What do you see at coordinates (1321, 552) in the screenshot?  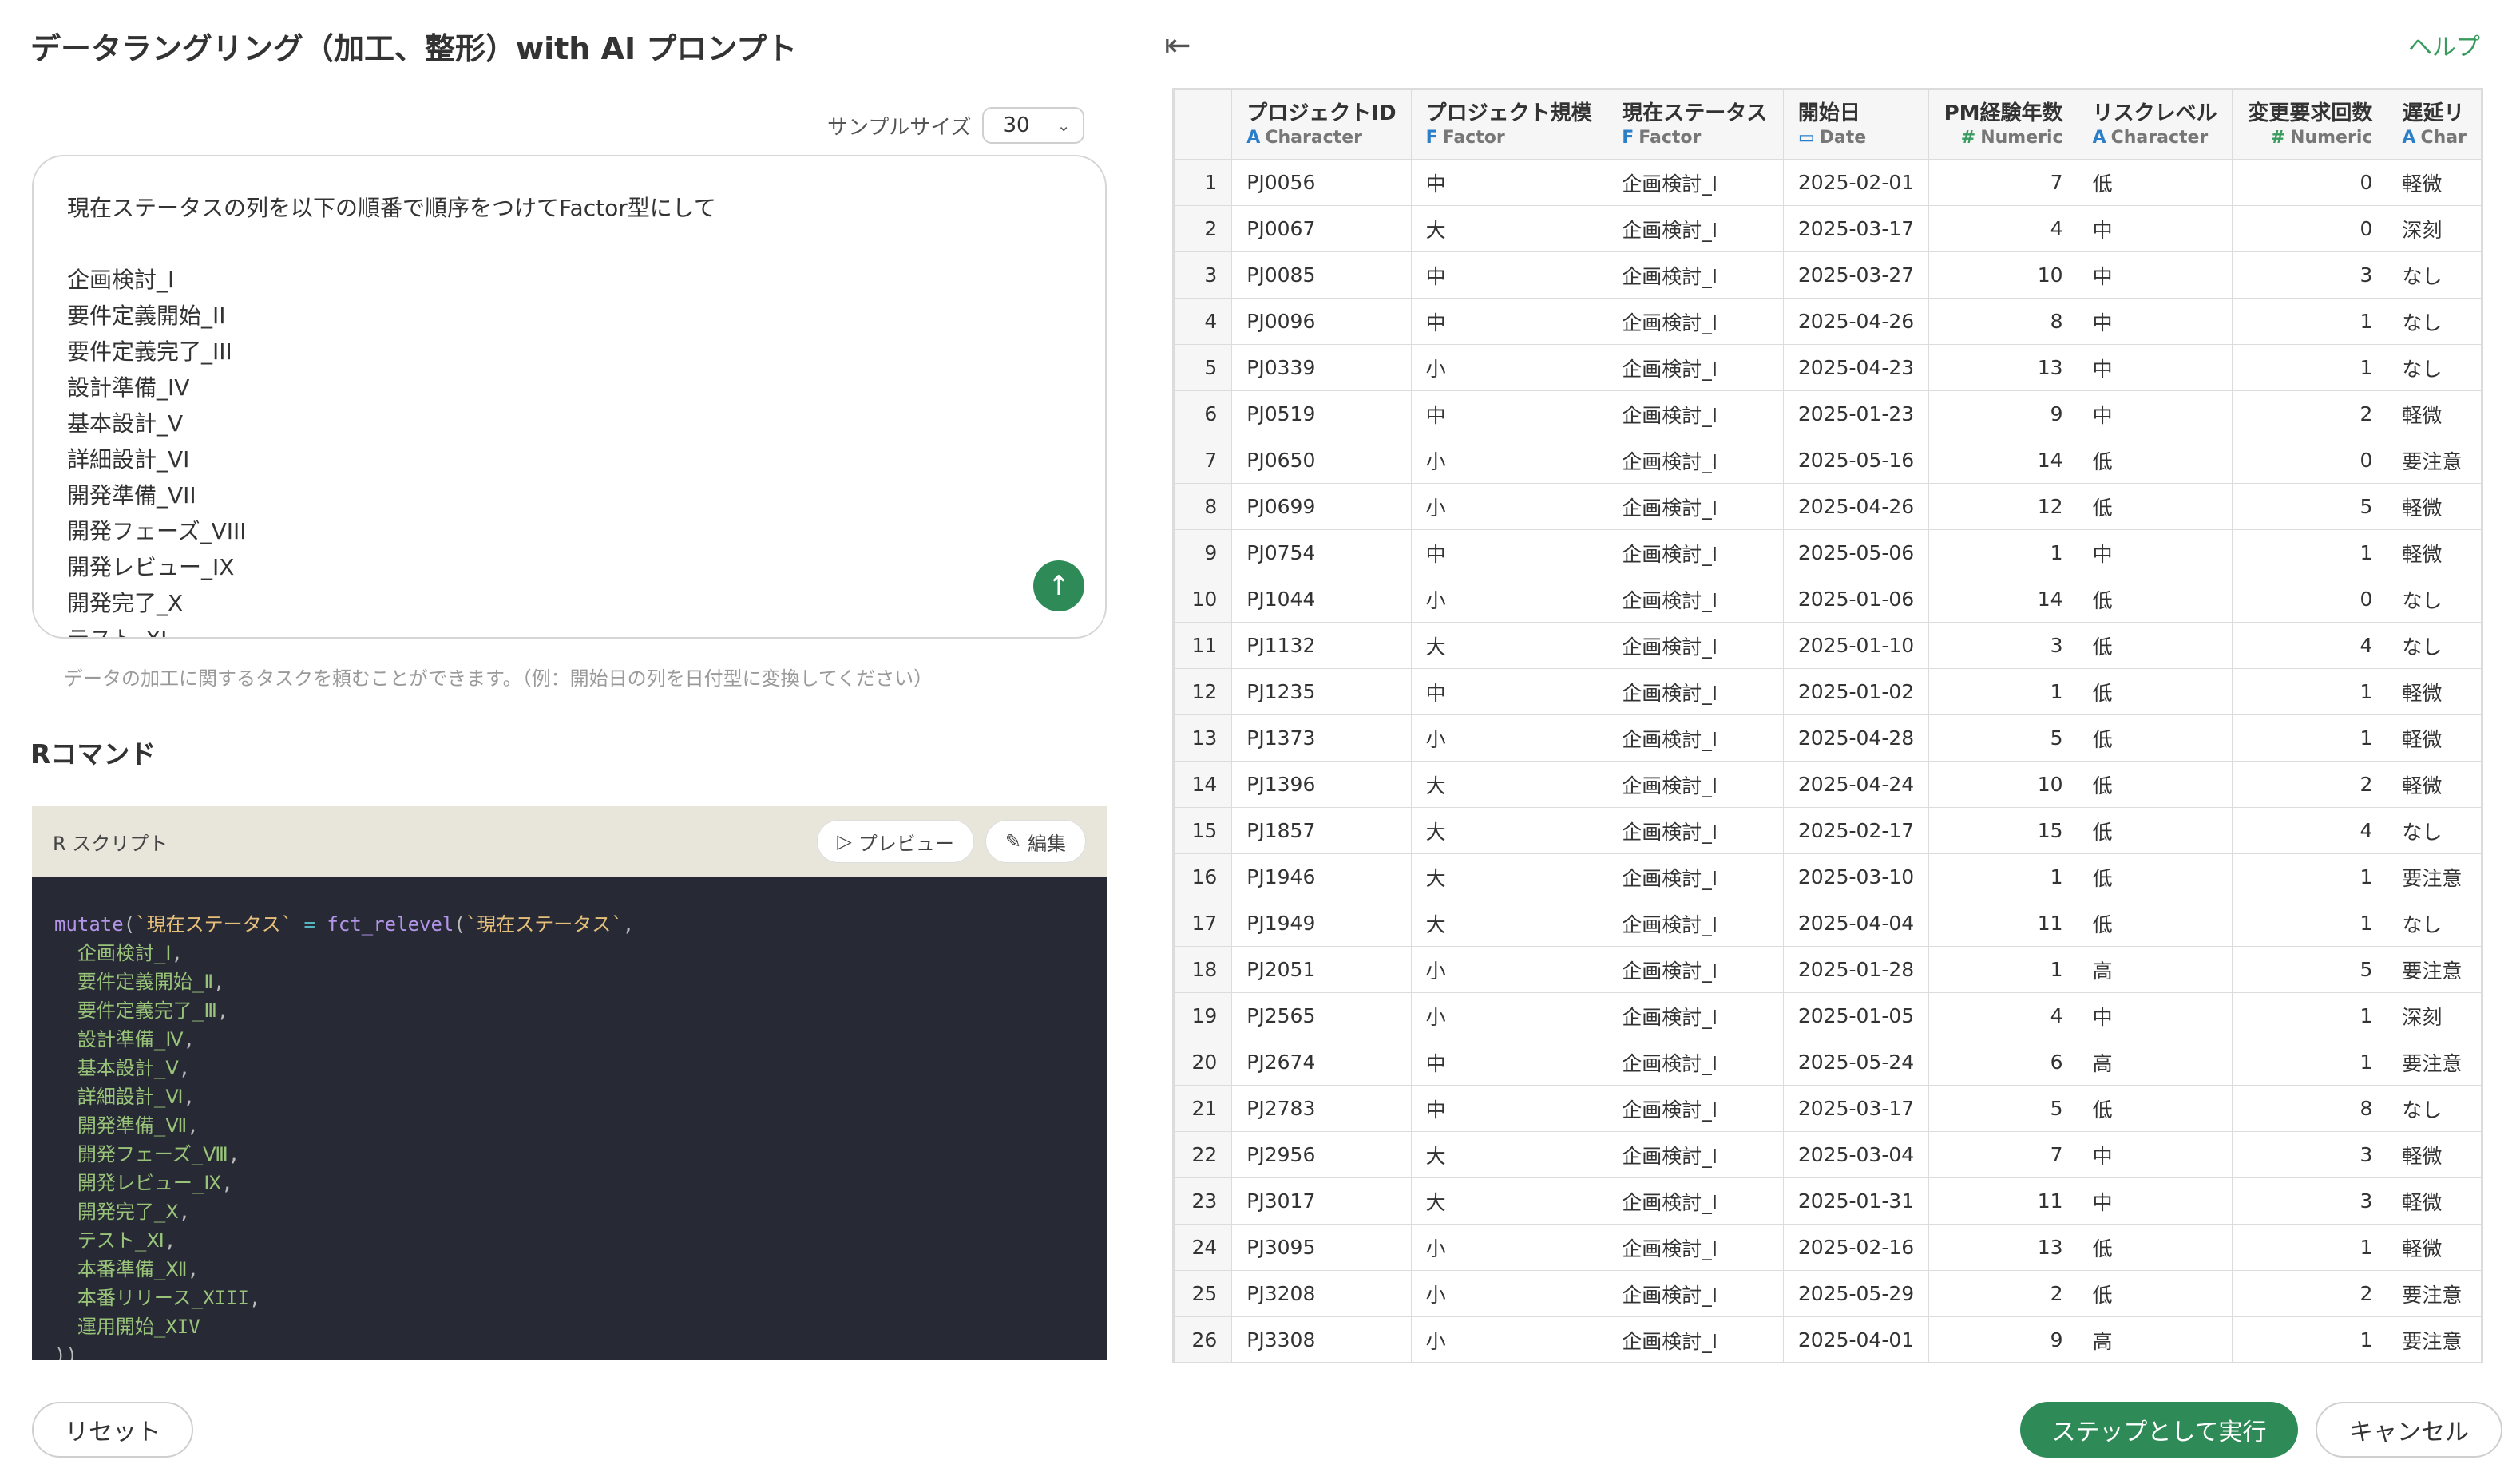 I see `table-cell: PJ0754` at bounding box center [1321, 552].